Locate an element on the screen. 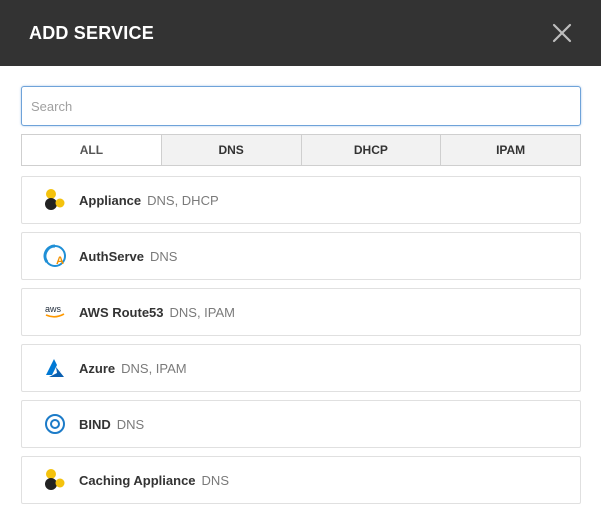  service-name: AWS Route53 is located at coordinates (121, 312).